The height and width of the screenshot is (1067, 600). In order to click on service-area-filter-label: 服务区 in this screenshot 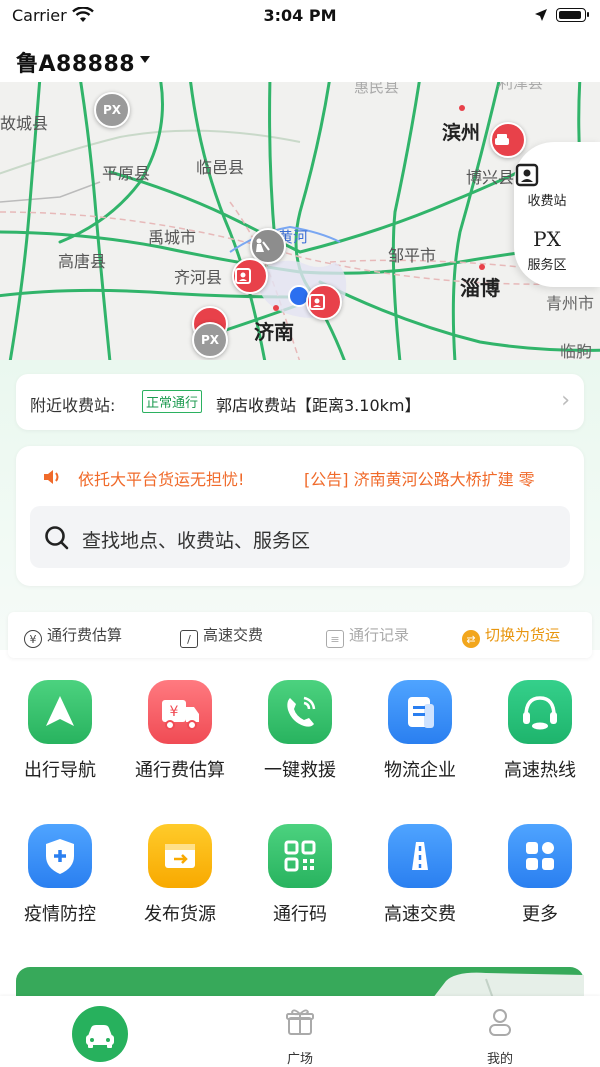, I will do `click(547, 265)`.